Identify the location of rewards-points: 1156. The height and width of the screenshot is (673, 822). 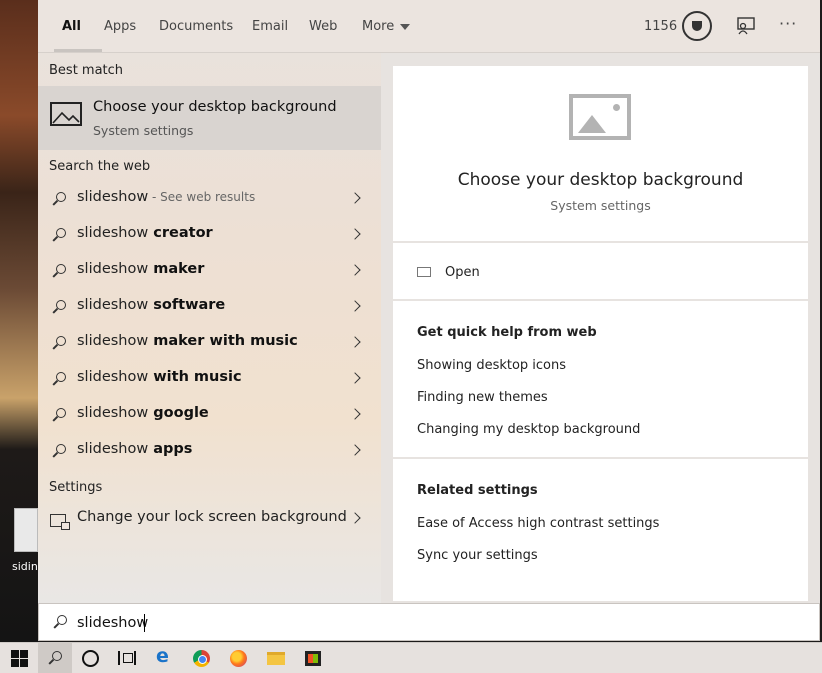
(661, 26).